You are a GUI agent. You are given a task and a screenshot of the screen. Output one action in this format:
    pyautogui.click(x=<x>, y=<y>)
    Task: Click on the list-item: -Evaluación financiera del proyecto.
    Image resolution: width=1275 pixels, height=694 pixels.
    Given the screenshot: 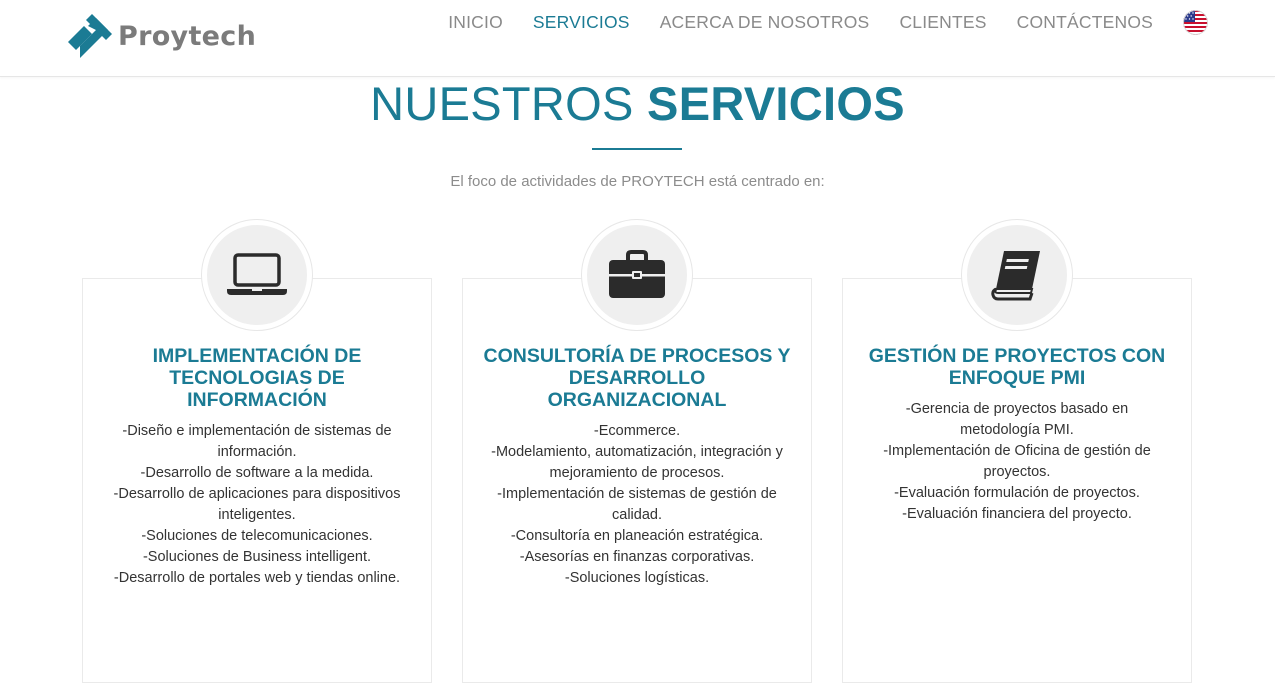 What is the action you would take?
    pyautogui.click(x=1017, y=514)
    